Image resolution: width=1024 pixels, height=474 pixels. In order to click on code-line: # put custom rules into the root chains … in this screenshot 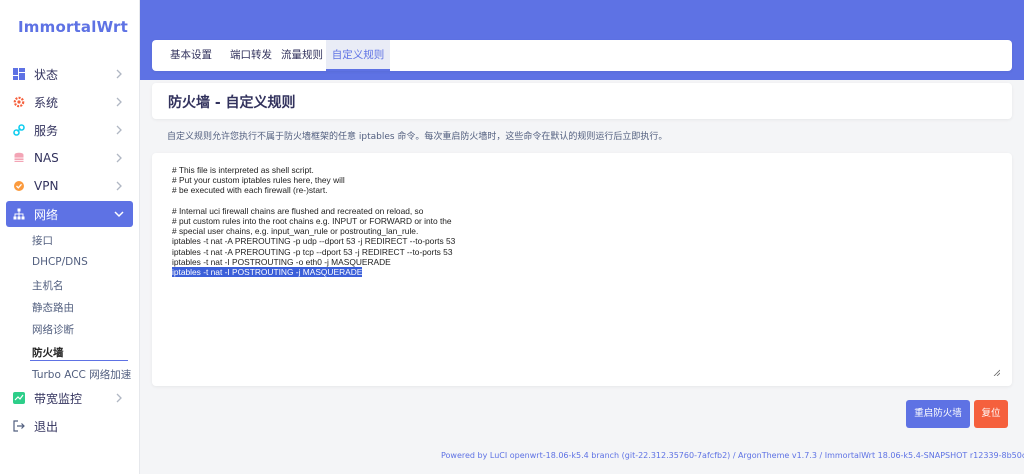, I will do `click(312, 220)`.